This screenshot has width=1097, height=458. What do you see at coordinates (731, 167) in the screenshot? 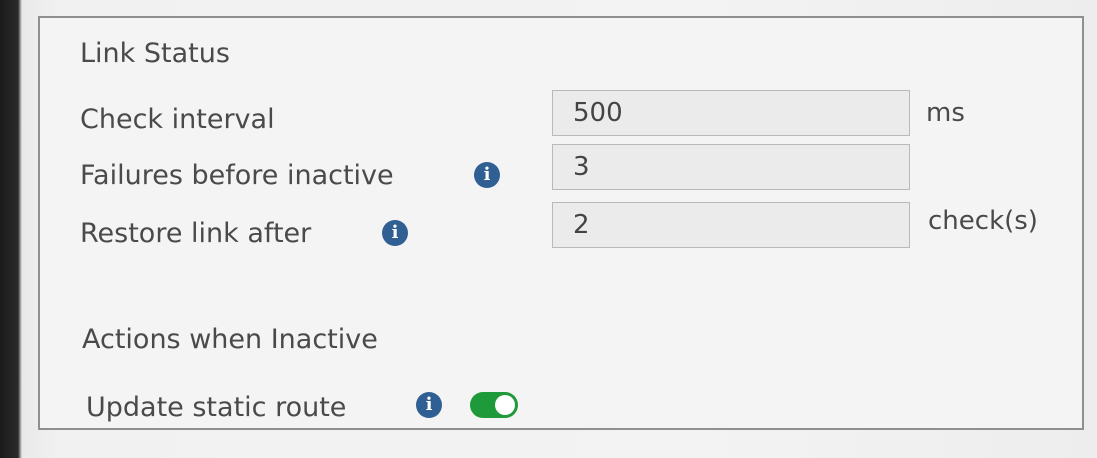
I see `failures-before-inactive-input` at bounding box center [731, 167].